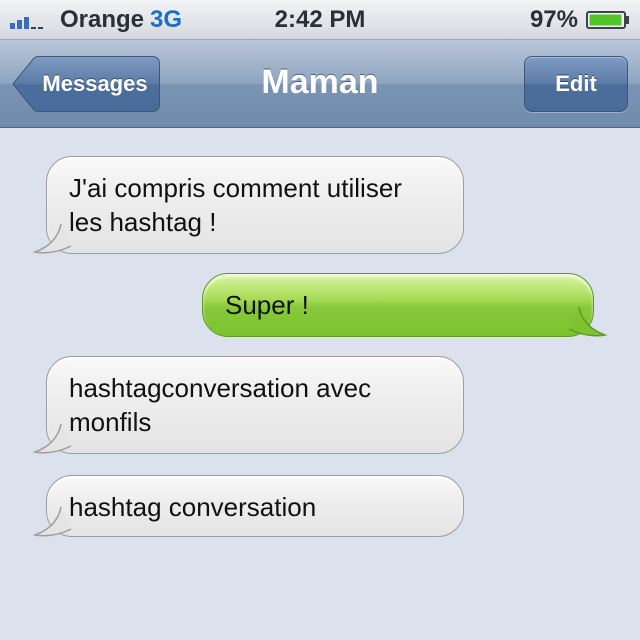 Image resolution: width=640 pixels, height=640 pixels. What do you see at coordinates (398, 305) in the screenshot?
I see `message-text: Super !` at bounding box center [398, 305].